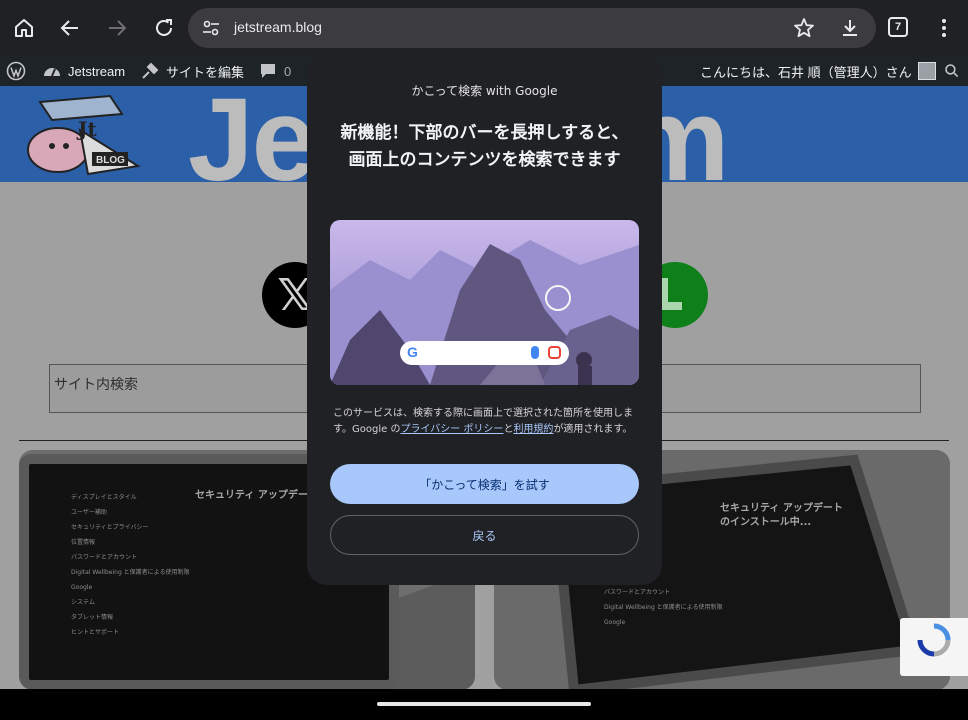  Describe the element at coordinates (558, 298) in the screenshot. I see `circle-selection-indicator` at that location.